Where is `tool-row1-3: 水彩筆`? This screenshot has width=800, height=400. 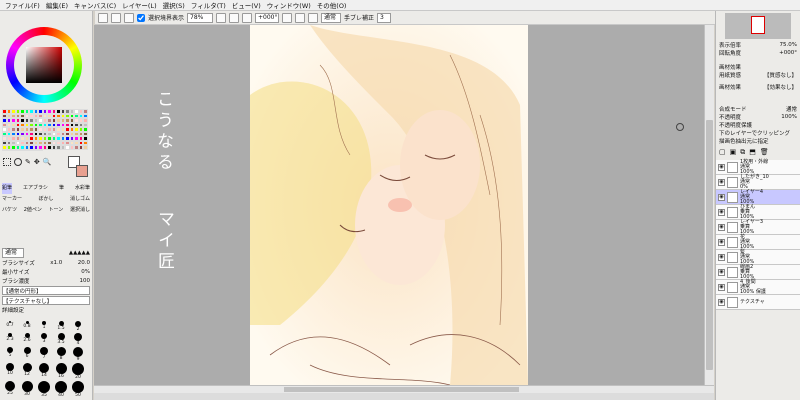
tool-row1-3: 水彩筆 is located at coordinates (82, 188).